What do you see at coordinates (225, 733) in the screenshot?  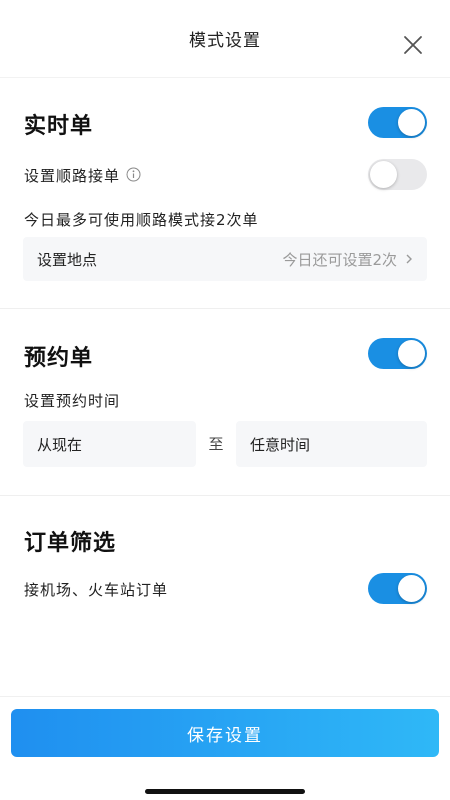 I see `save-button: 保存设置` at bounding box center [225, 733].